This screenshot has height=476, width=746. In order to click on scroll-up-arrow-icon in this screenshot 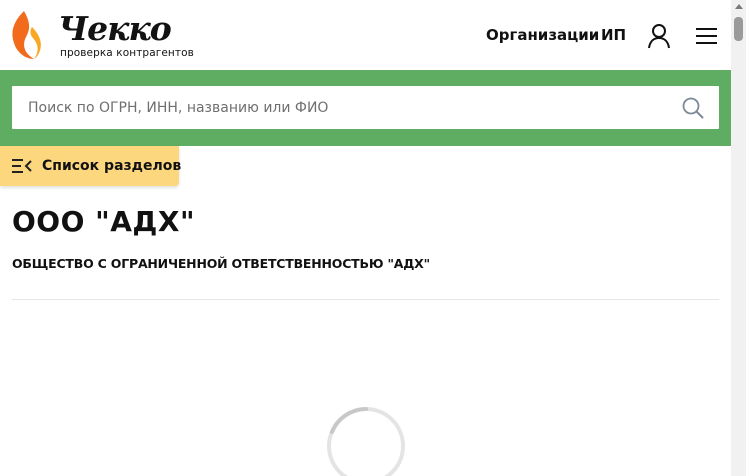, I will do `click(739, 6)`.